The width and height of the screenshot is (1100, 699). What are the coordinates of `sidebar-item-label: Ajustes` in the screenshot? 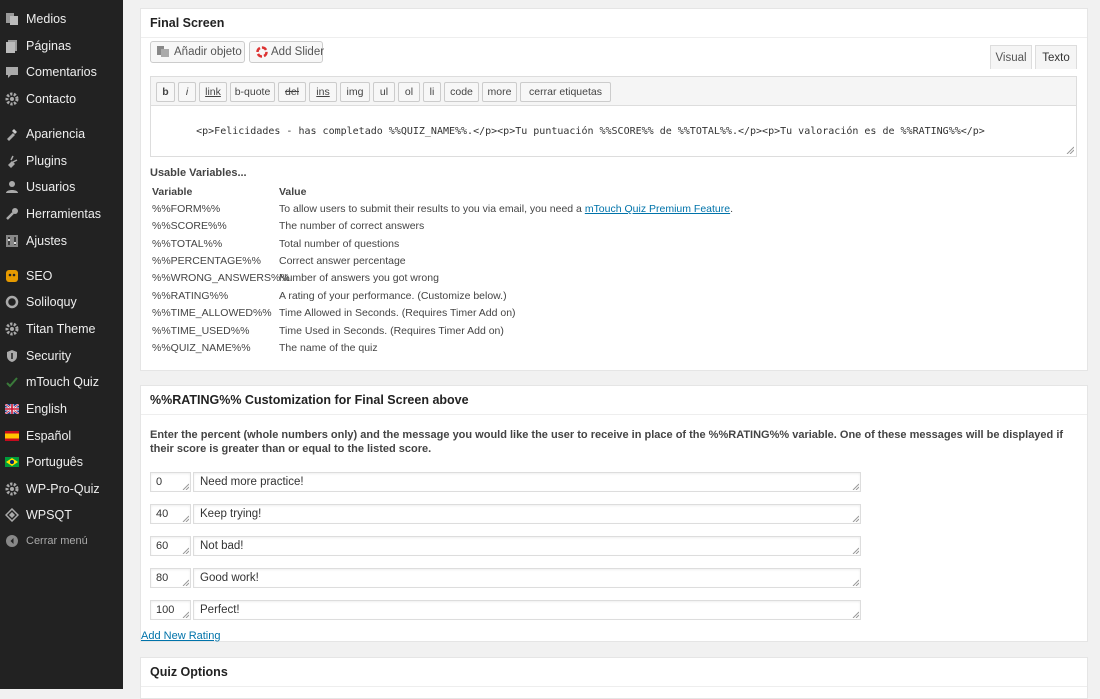 It's located at (46, 241).